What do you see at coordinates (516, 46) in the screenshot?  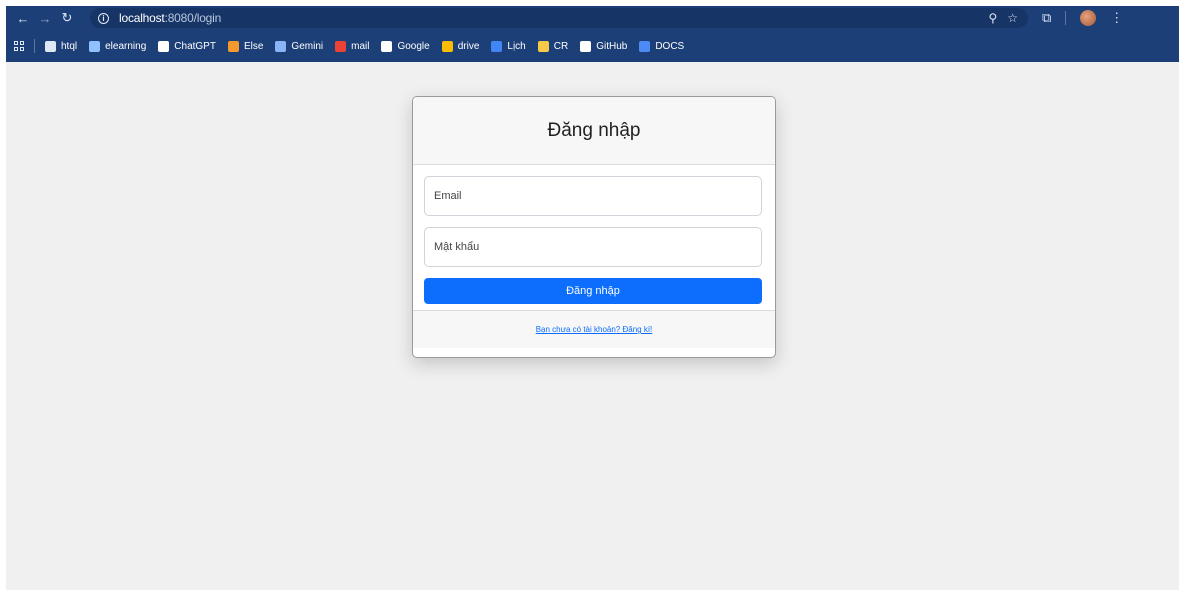 I see `bookmark-label: Lịch` at bounding box center [516, 46].